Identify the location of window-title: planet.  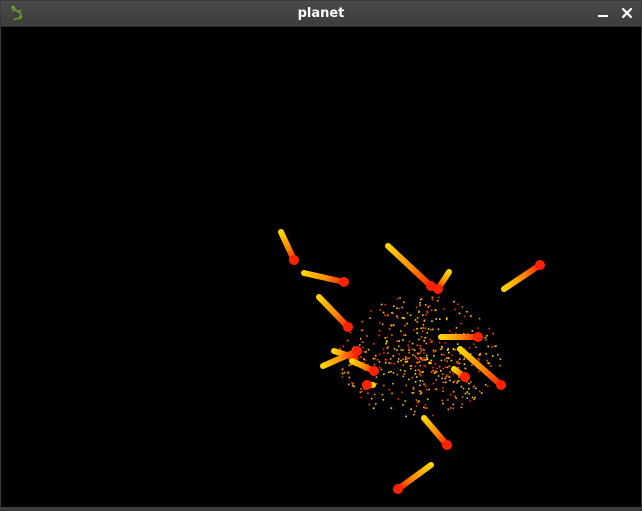
(321, 13).